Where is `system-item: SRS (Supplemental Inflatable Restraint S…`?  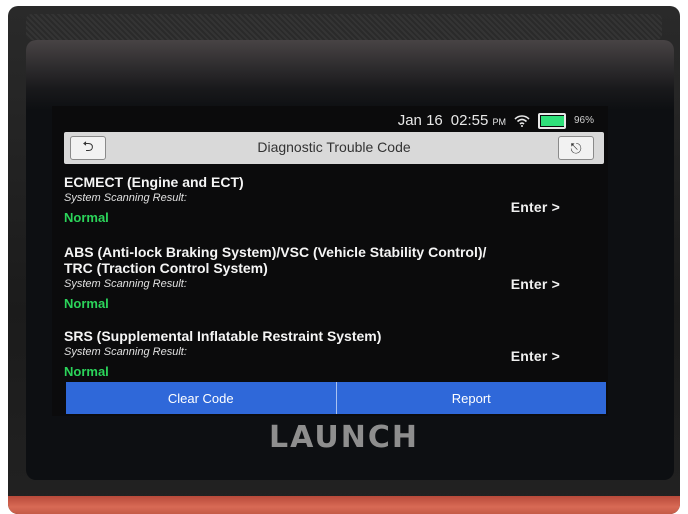 system-item: SRS (Supplemental Inflatable Restraint S… is located at coordinates (334, 353).